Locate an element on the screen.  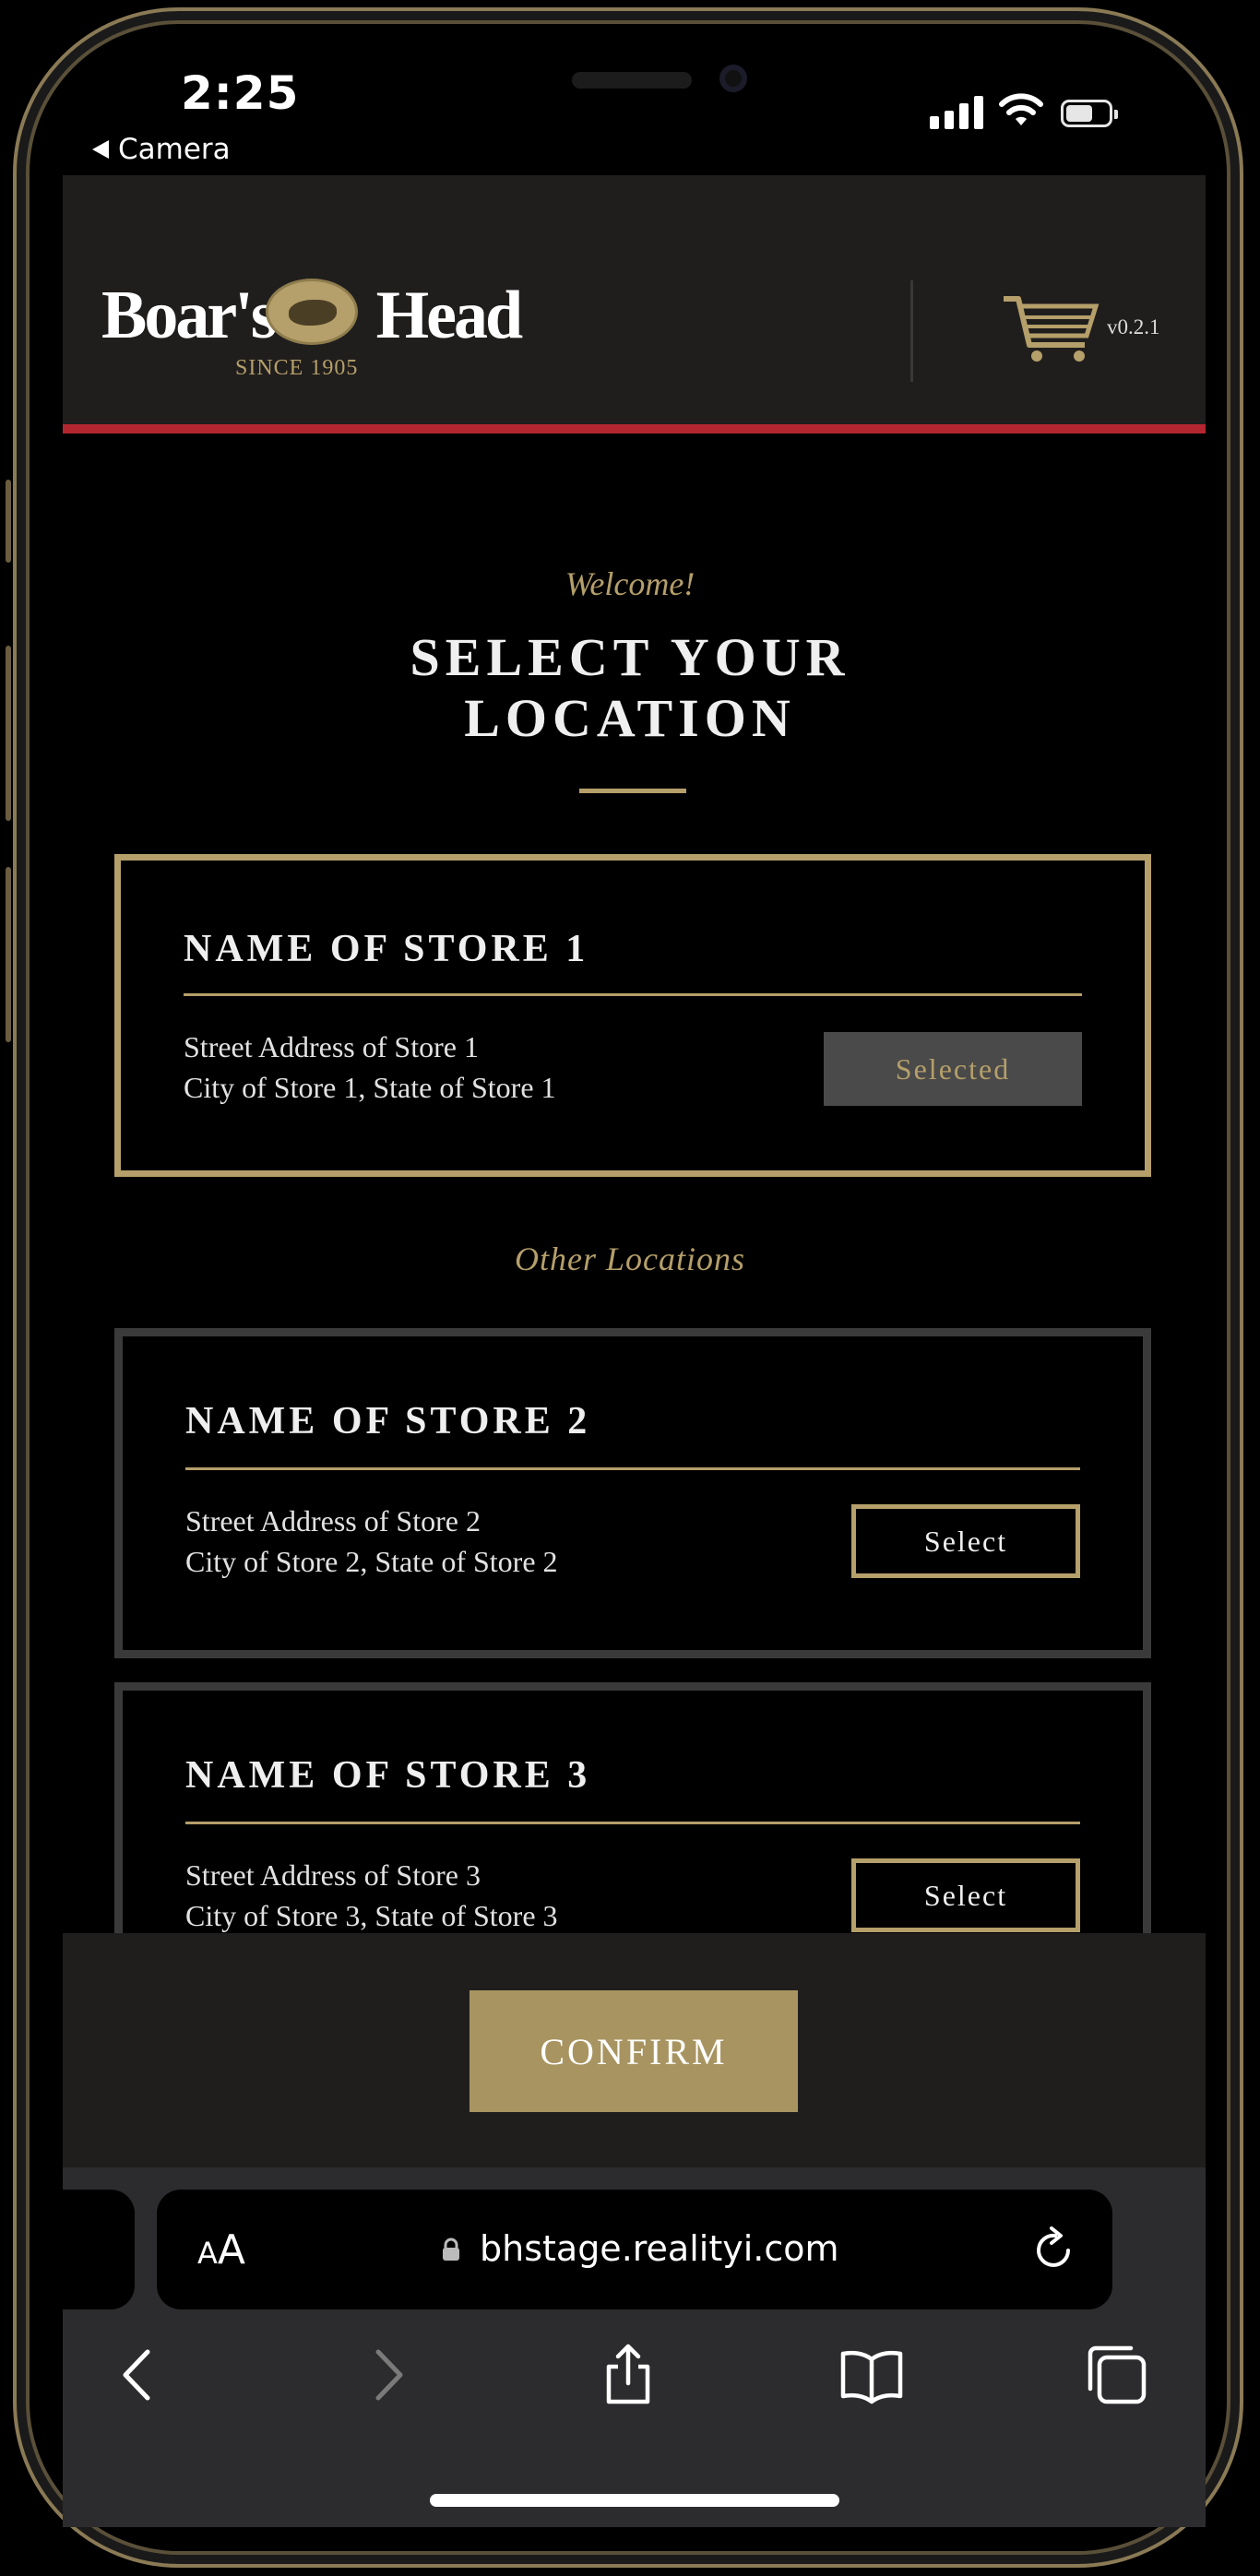
back-to-camera-link: Camera is located at coordinates (161, 150).